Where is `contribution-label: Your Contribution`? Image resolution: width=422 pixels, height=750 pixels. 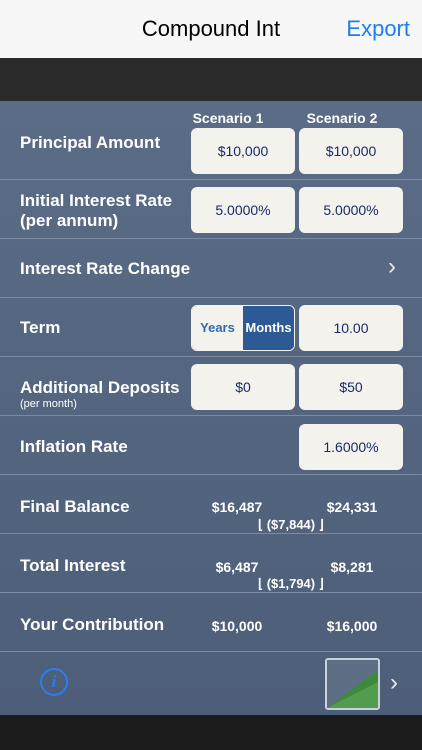
contribution-label: Your Contribution is located at coordinates (92, 624).